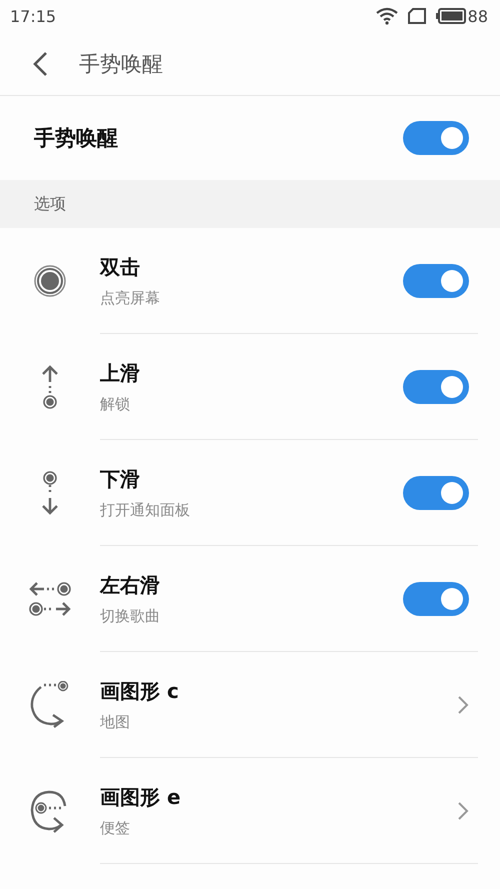  What do you see at coordinates (115, 722) in the screenshot?
I see `gesture-action: 地图` at bounding box center [115, 722].